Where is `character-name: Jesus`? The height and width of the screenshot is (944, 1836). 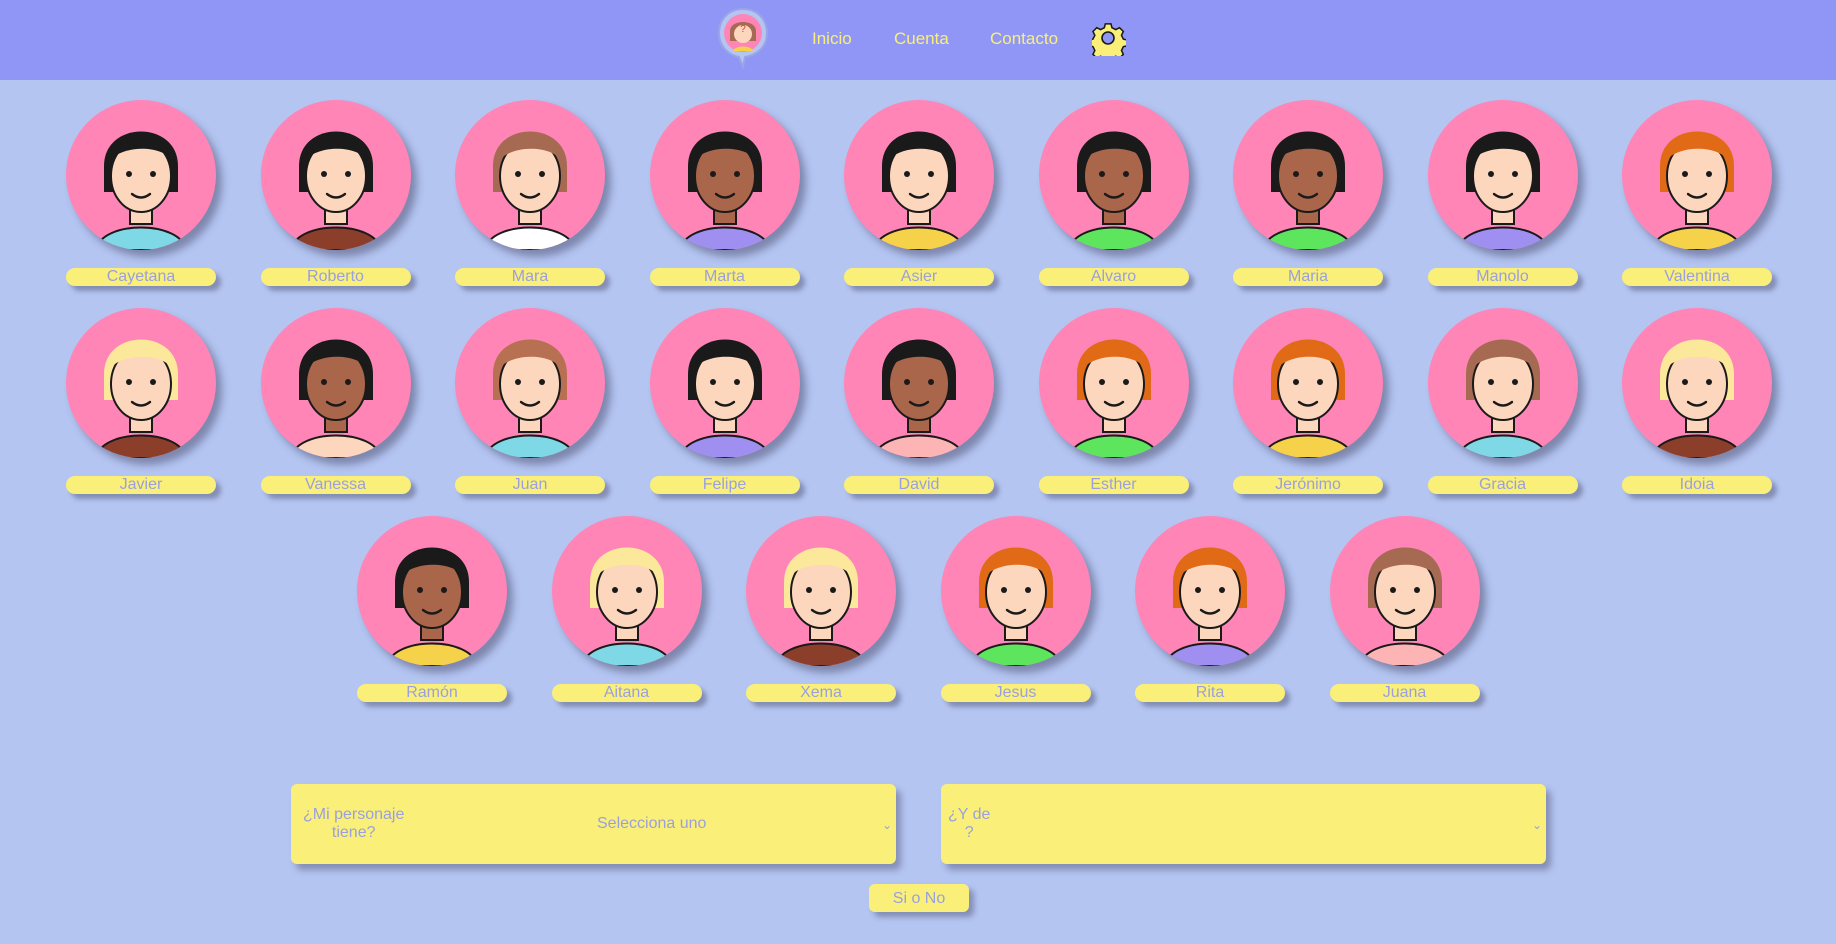 character-name: Jesus is located at coordinates (1015, 693).